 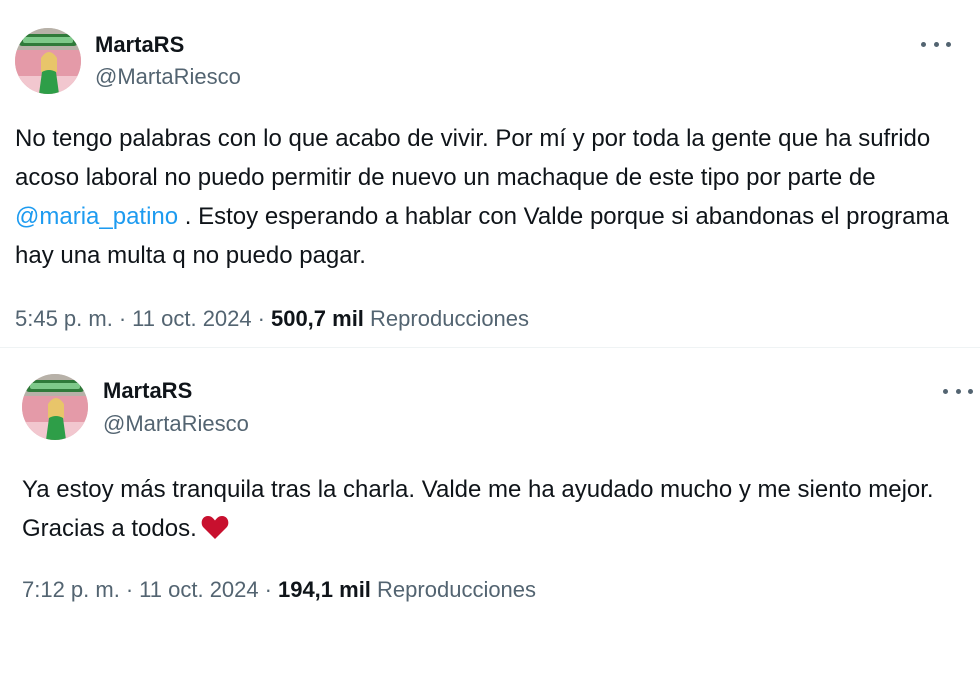 What do you see at coordinates (96, 216) in the screenshot?
I see `mention-link: @maria_patino` at bounding box center [96, 216].